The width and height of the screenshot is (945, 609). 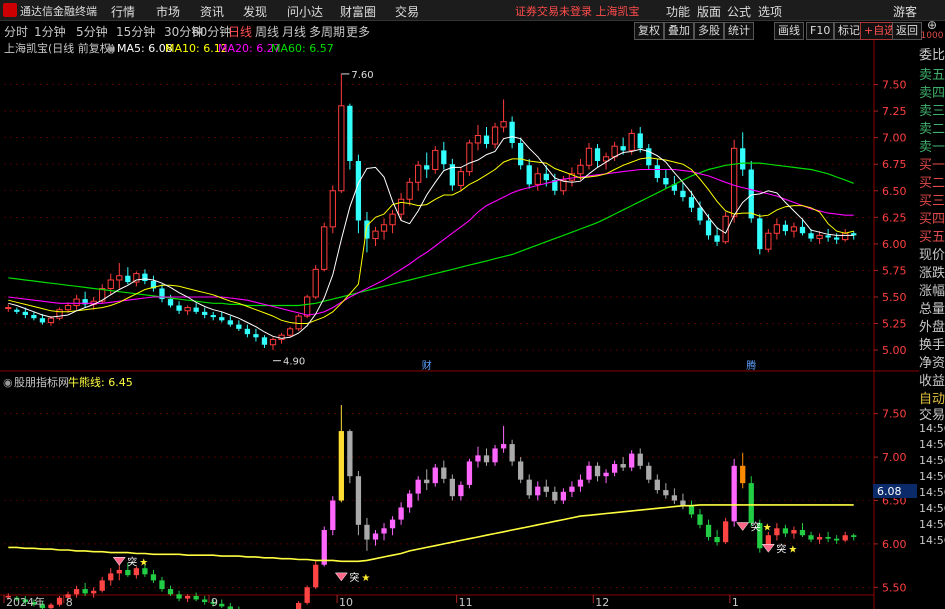 I want to click on guest-label: 游客, so click(x=905, y=11).